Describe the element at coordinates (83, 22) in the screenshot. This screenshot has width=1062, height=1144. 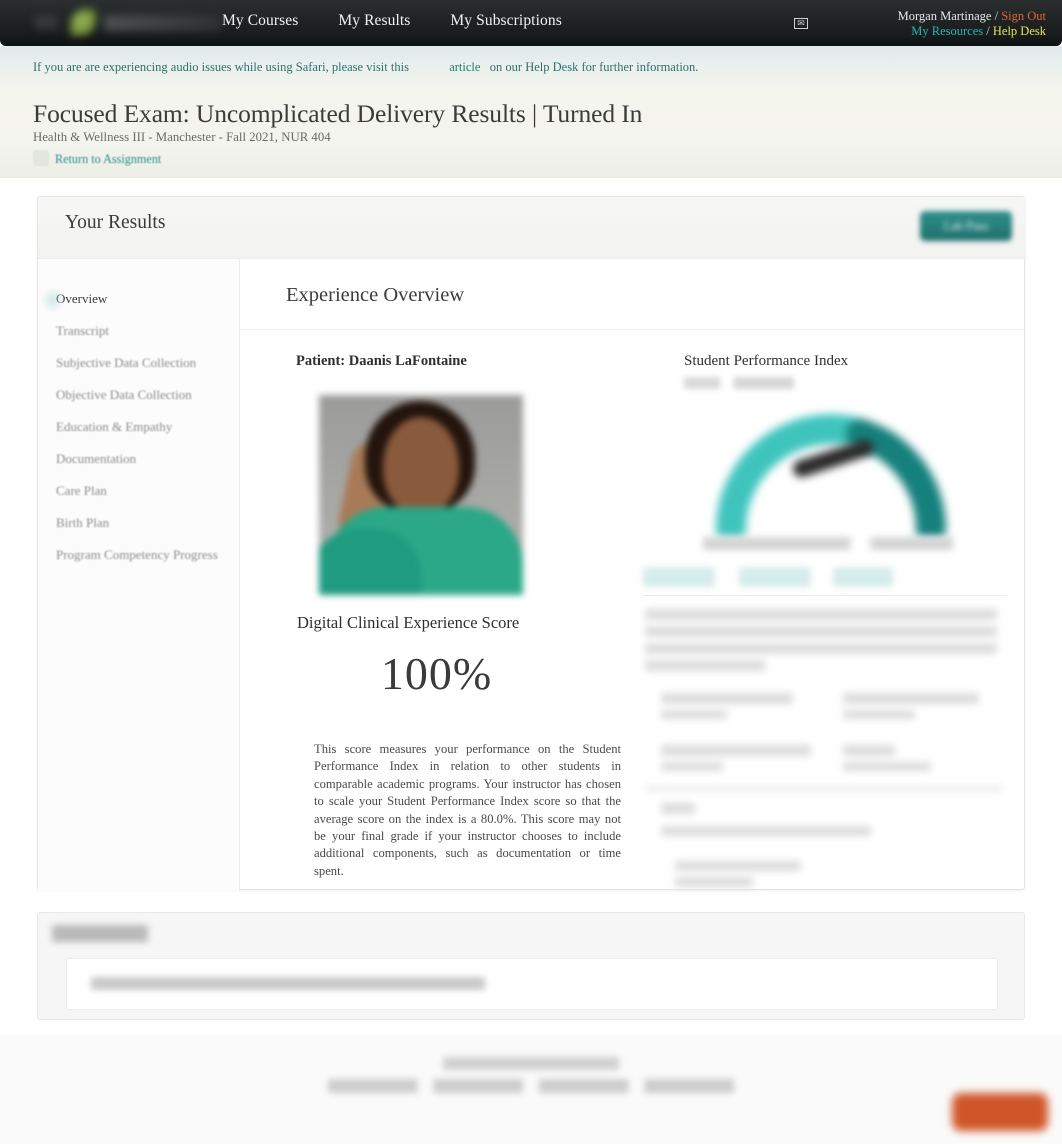
I see `leaf-icon` at that location.